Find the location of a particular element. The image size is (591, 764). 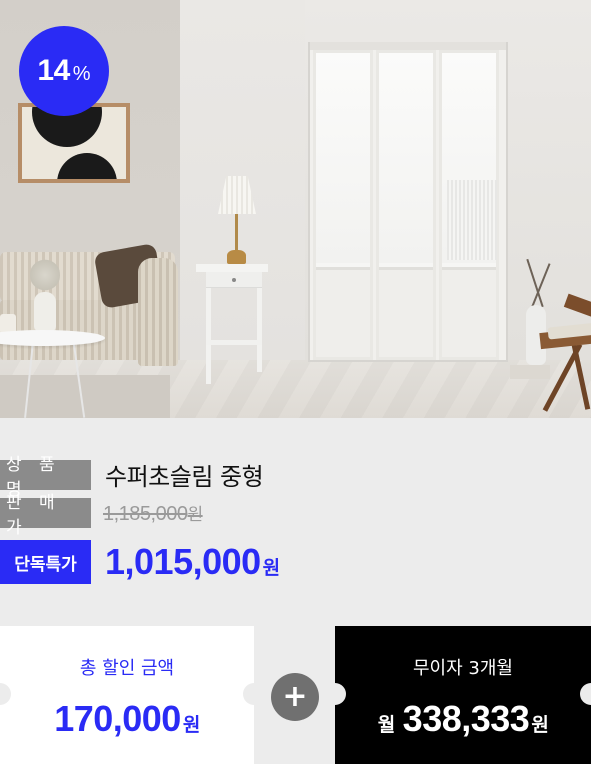

discount-badge: 14% is located at coordinates (64, 71).